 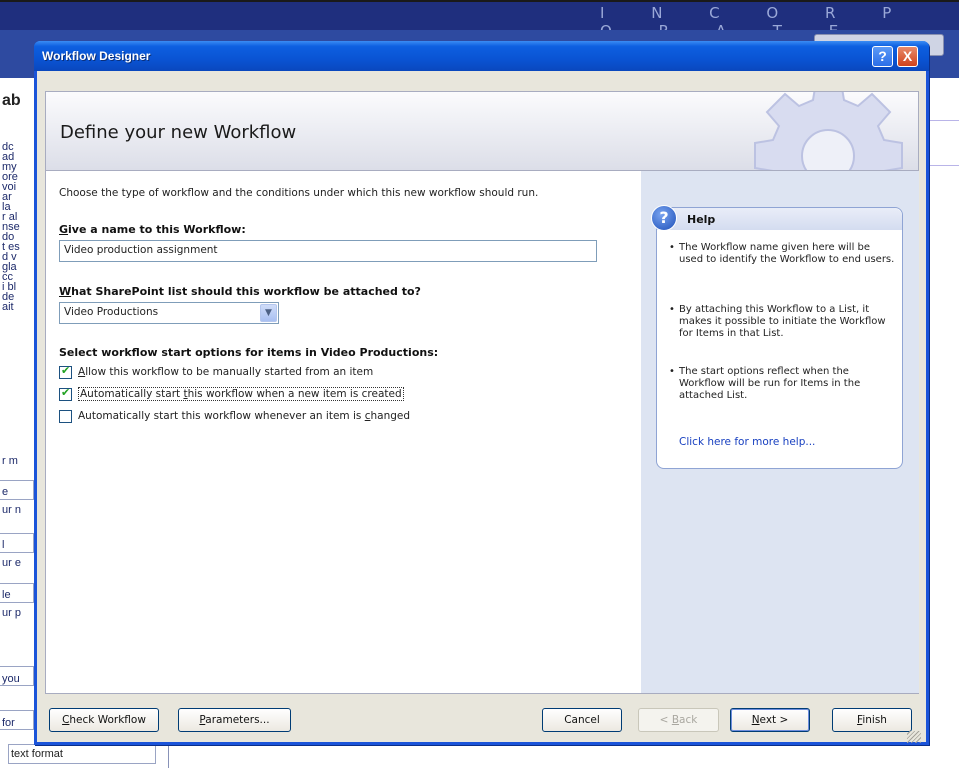 I want to click on cancel-button: Cancel, so click(x=582, y=720).